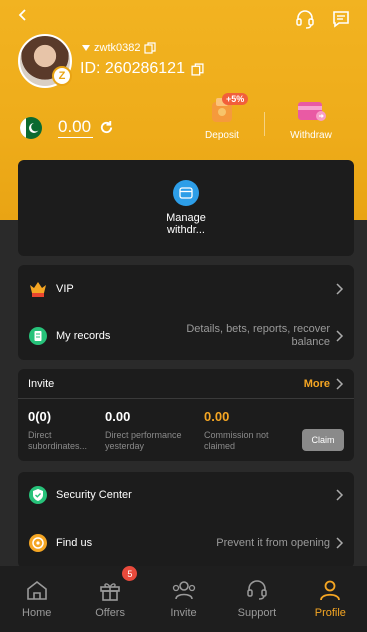  Describe the element at coordinates (132, 68) in the screenshot. I see `user-id: ID: 260286121` at that location.